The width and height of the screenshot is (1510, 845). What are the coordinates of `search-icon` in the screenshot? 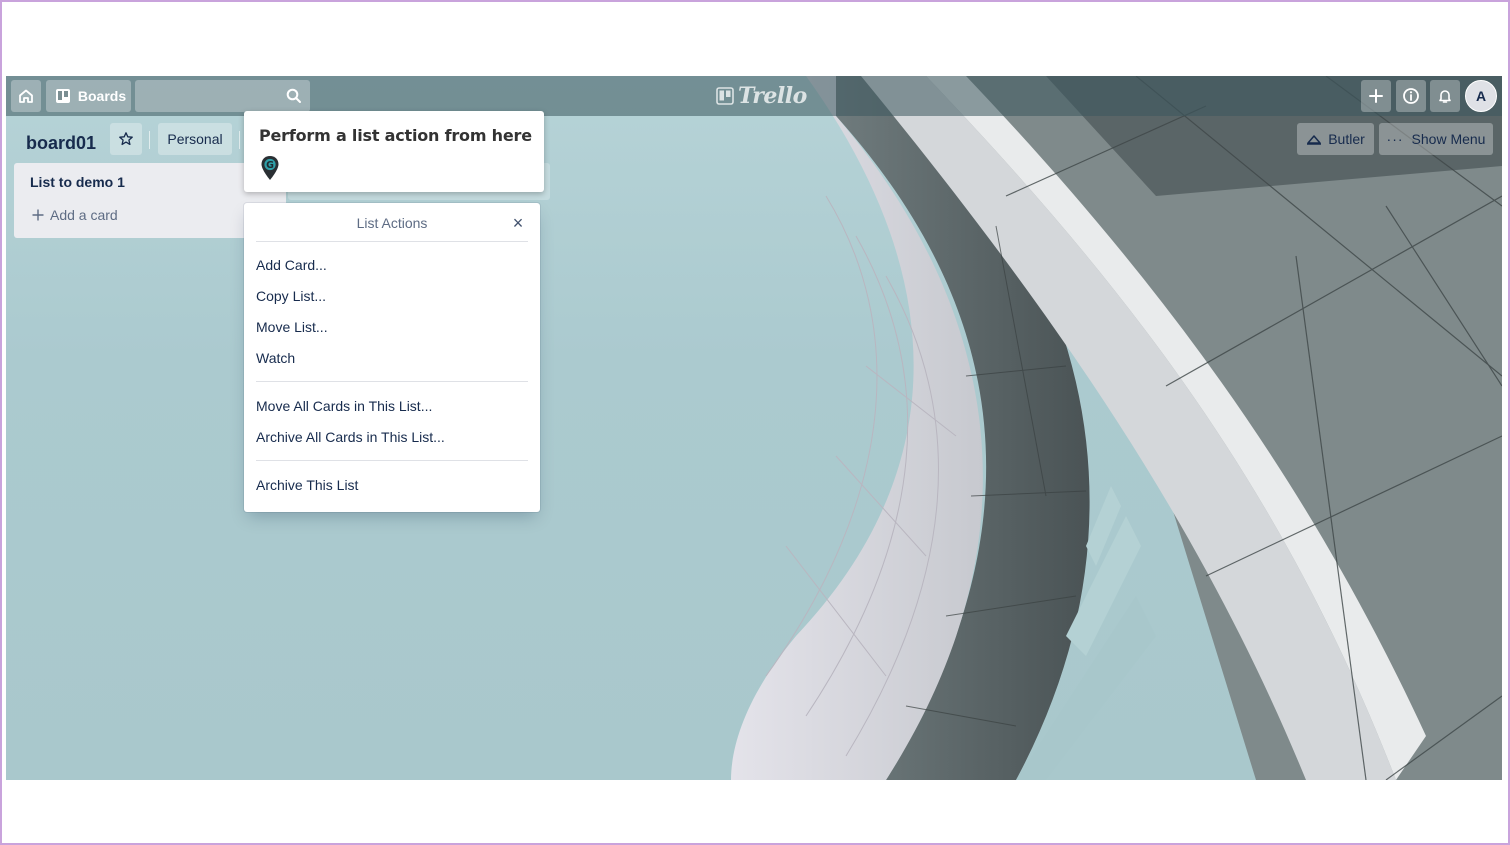 It's located at (293, 95).